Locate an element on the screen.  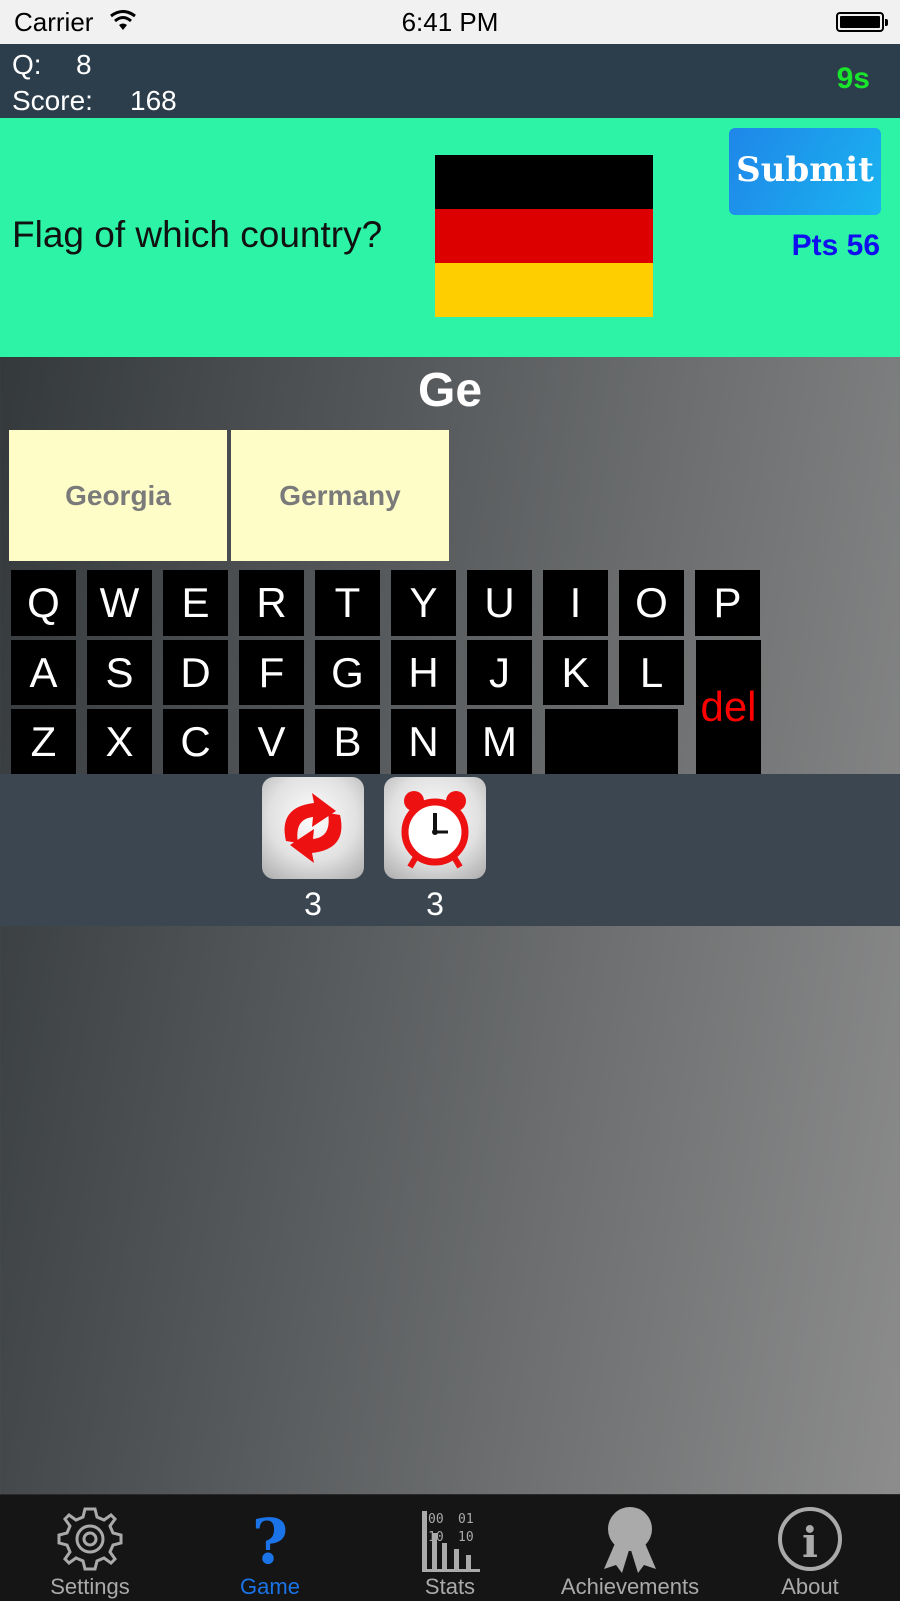
key-i: I is located at coordinates (575, 603).